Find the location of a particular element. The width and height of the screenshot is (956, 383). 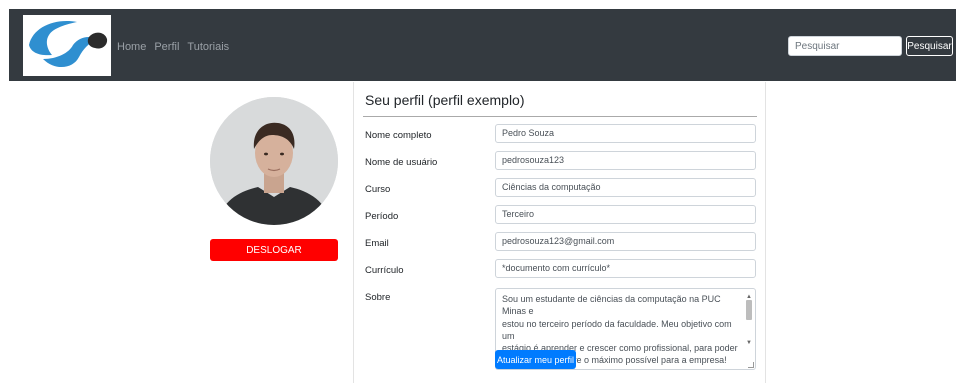

label-about: Sobre is located at coordinates (378, 297).